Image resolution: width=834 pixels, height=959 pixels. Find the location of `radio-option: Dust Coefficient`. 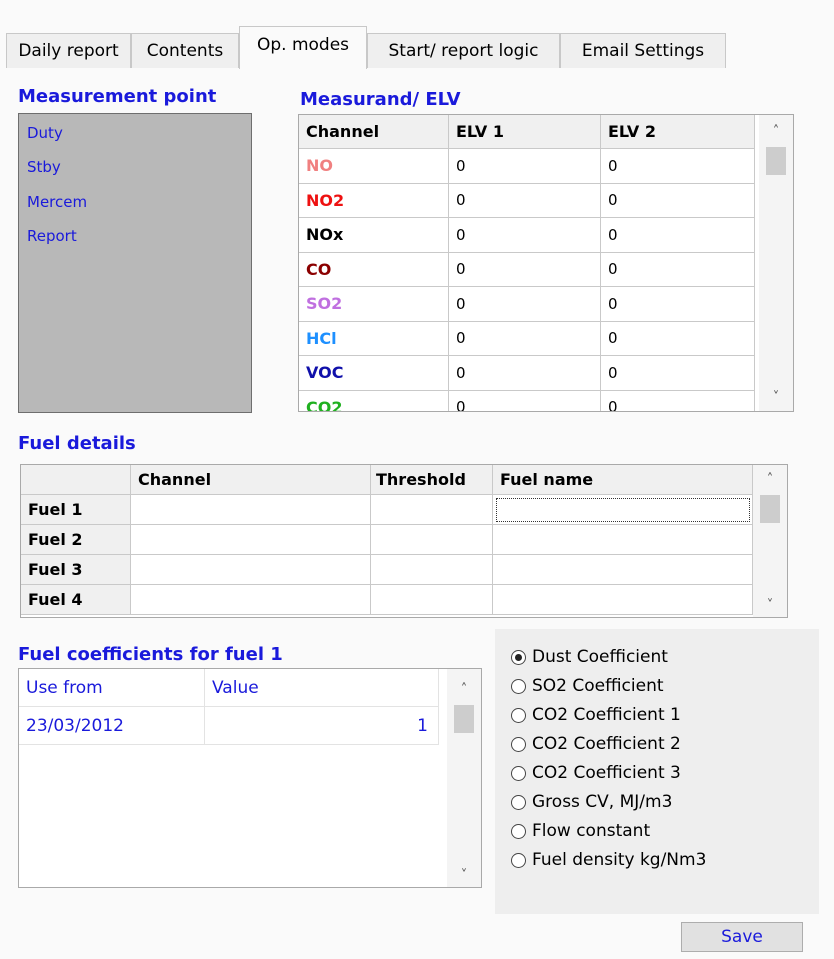

radio-option: Dust Coefficient is located at coordinates (589, 657).